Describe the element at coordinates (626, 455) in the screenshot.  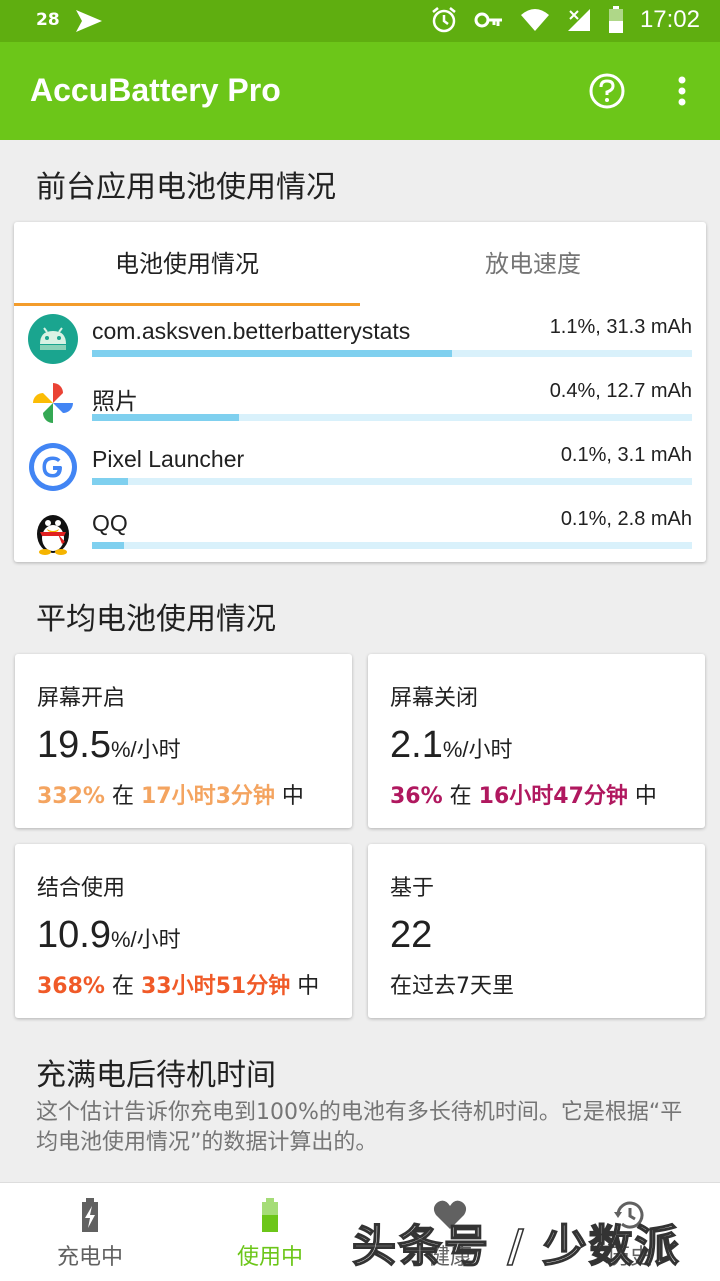
I see `app-usage-value: 0.1%, 3.1 mAh` at that location.